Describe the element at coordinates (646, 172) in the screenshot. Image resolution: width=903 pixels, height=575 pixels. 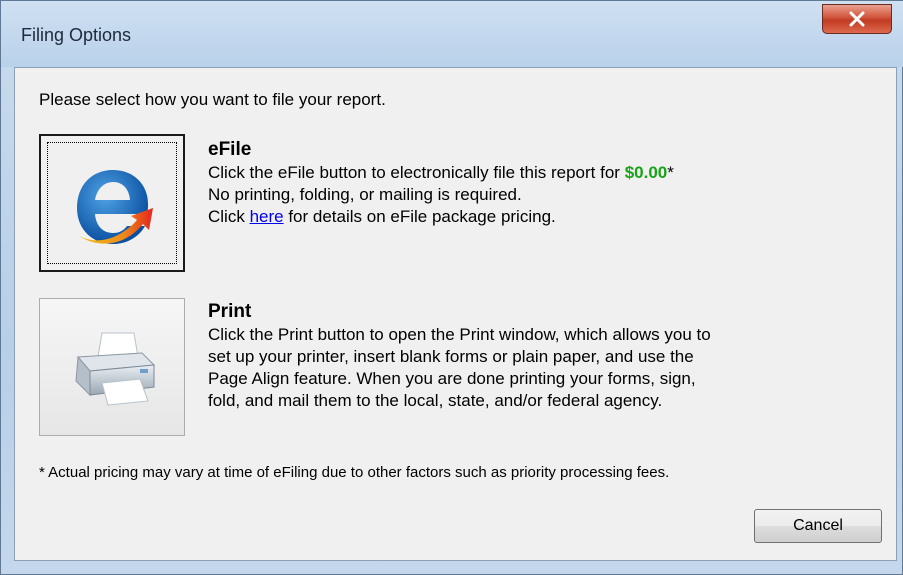
I see `efile-price: $0.00` at that location.